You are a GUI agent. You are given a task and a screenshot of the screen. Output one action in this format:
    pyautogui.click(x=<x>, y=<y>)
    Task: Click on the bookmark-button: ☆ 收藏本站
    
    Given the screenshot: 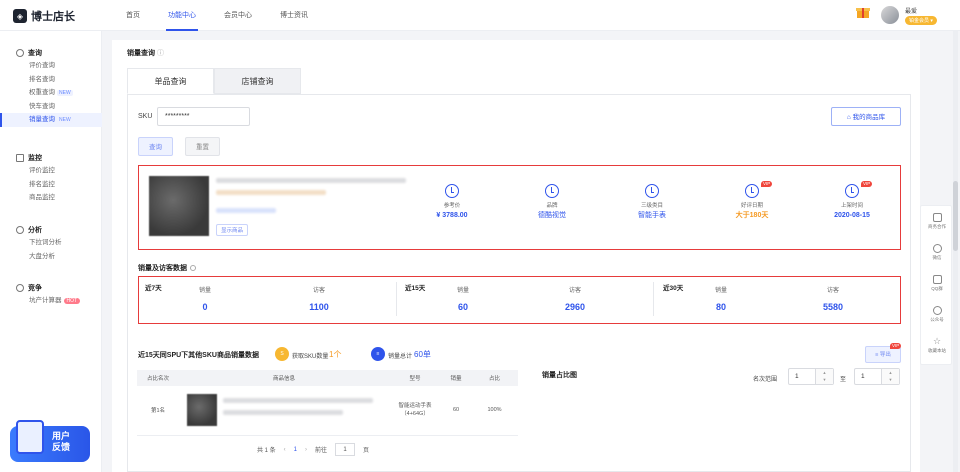 What is the action you would take?
    pyautogui.click(x=937, y=345)
    